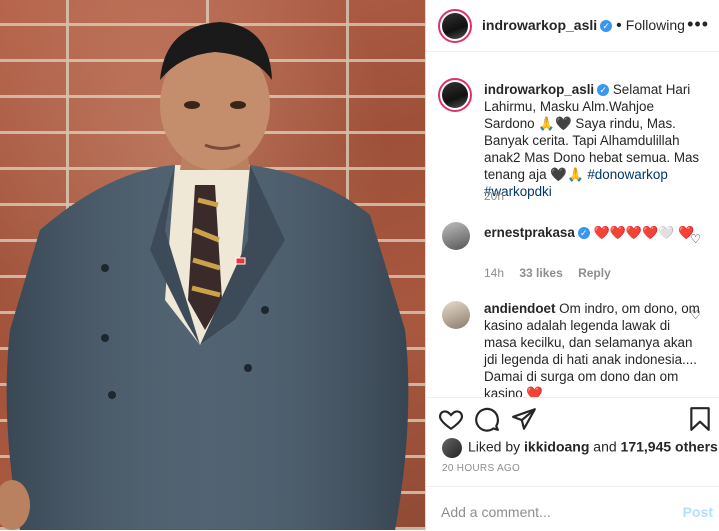 The height and width of the screenshot is (531, 719). I want to click on likes-count-link: 171,945 others, so click(669, 447).